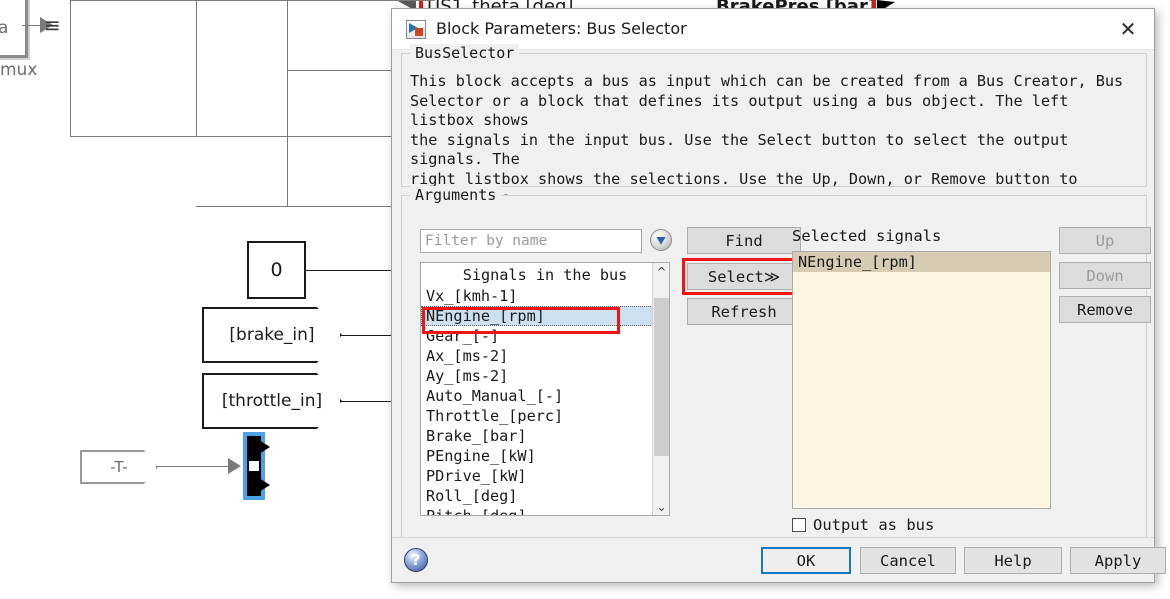  I want to click on signal-list-item: Auto_Manual_[-], so click(545, 396).